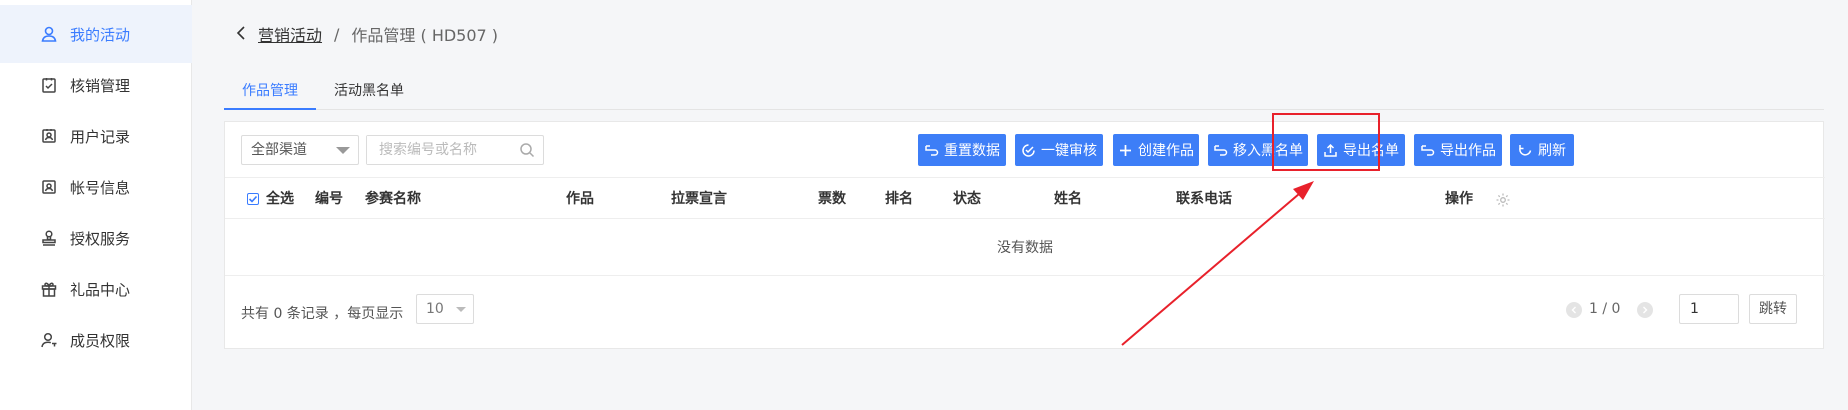 The height and width of the screenshot is (410, 1848). Describe the element at coordinates (967, 199) in the screenshot. I see `column-header-status: 状态` at that location.